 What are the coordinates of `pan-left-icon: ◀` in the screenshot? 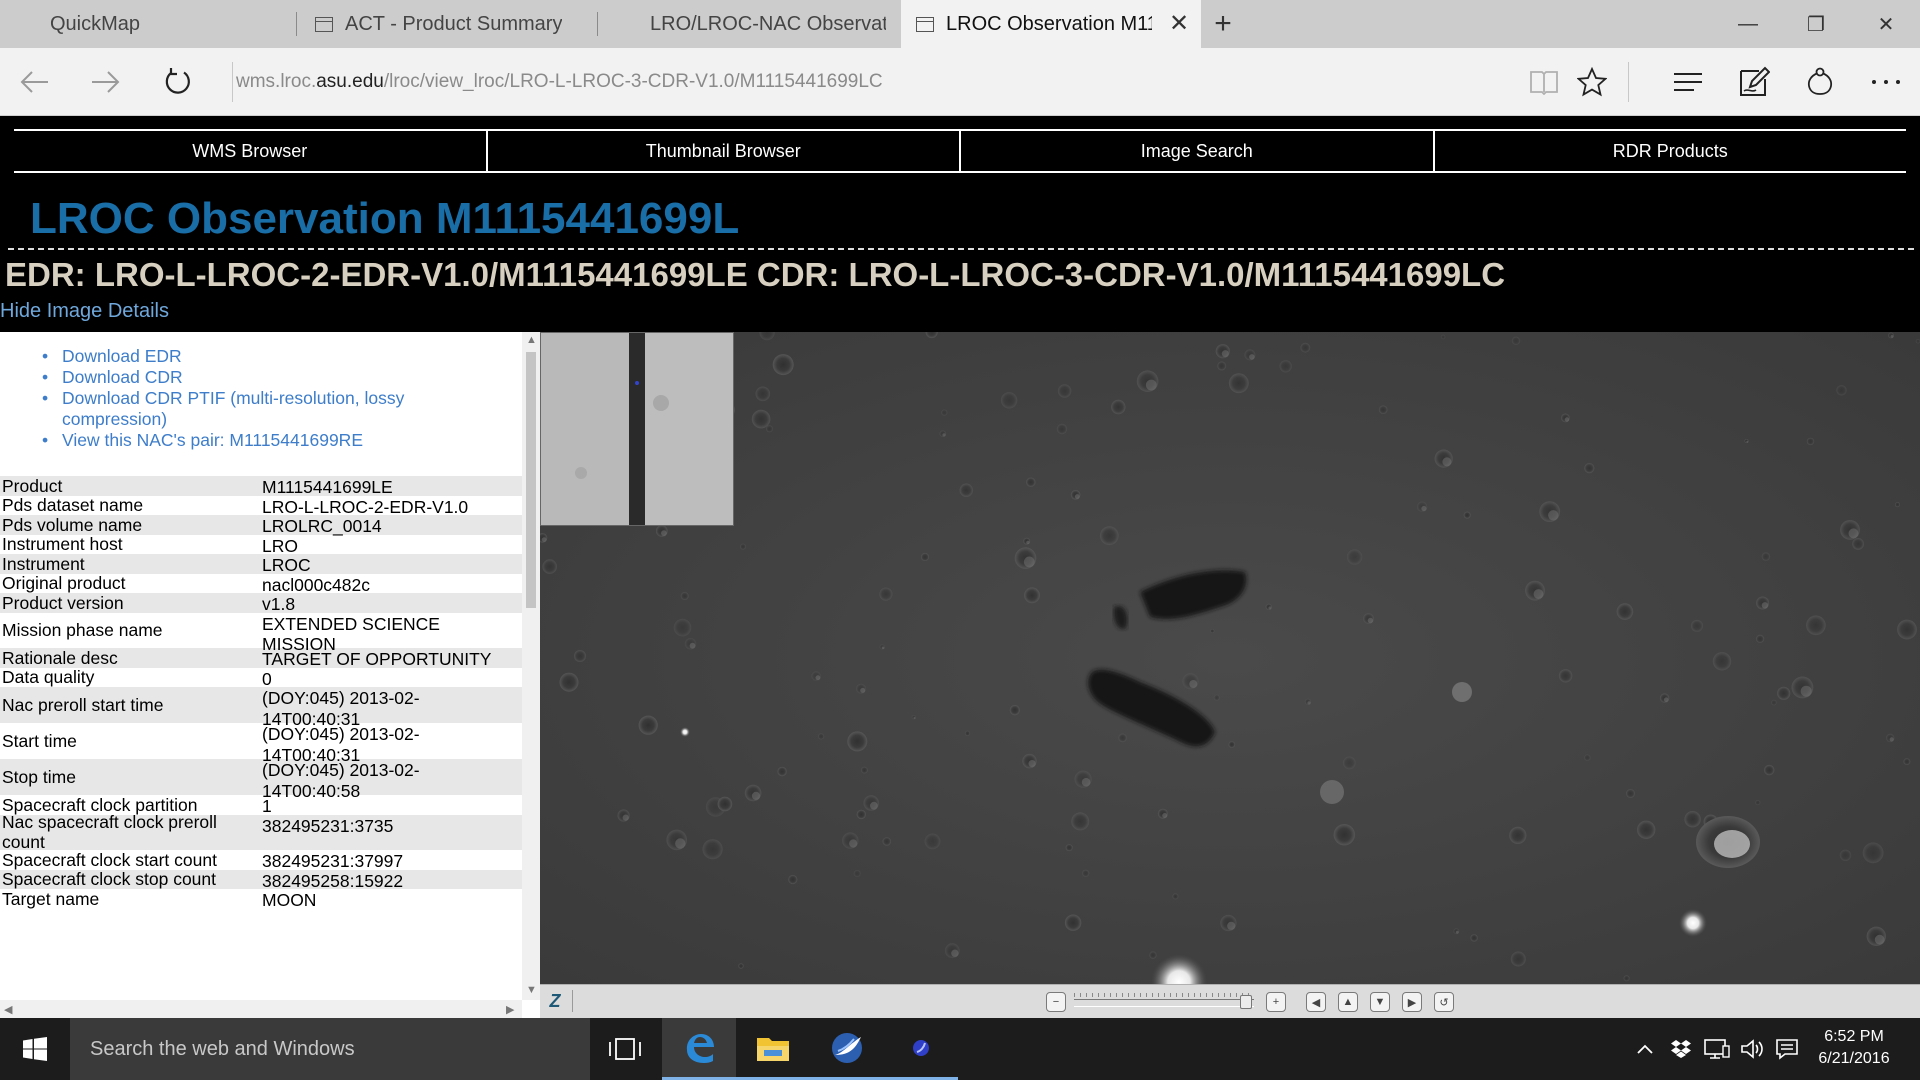 It's located at (1316, 1002).